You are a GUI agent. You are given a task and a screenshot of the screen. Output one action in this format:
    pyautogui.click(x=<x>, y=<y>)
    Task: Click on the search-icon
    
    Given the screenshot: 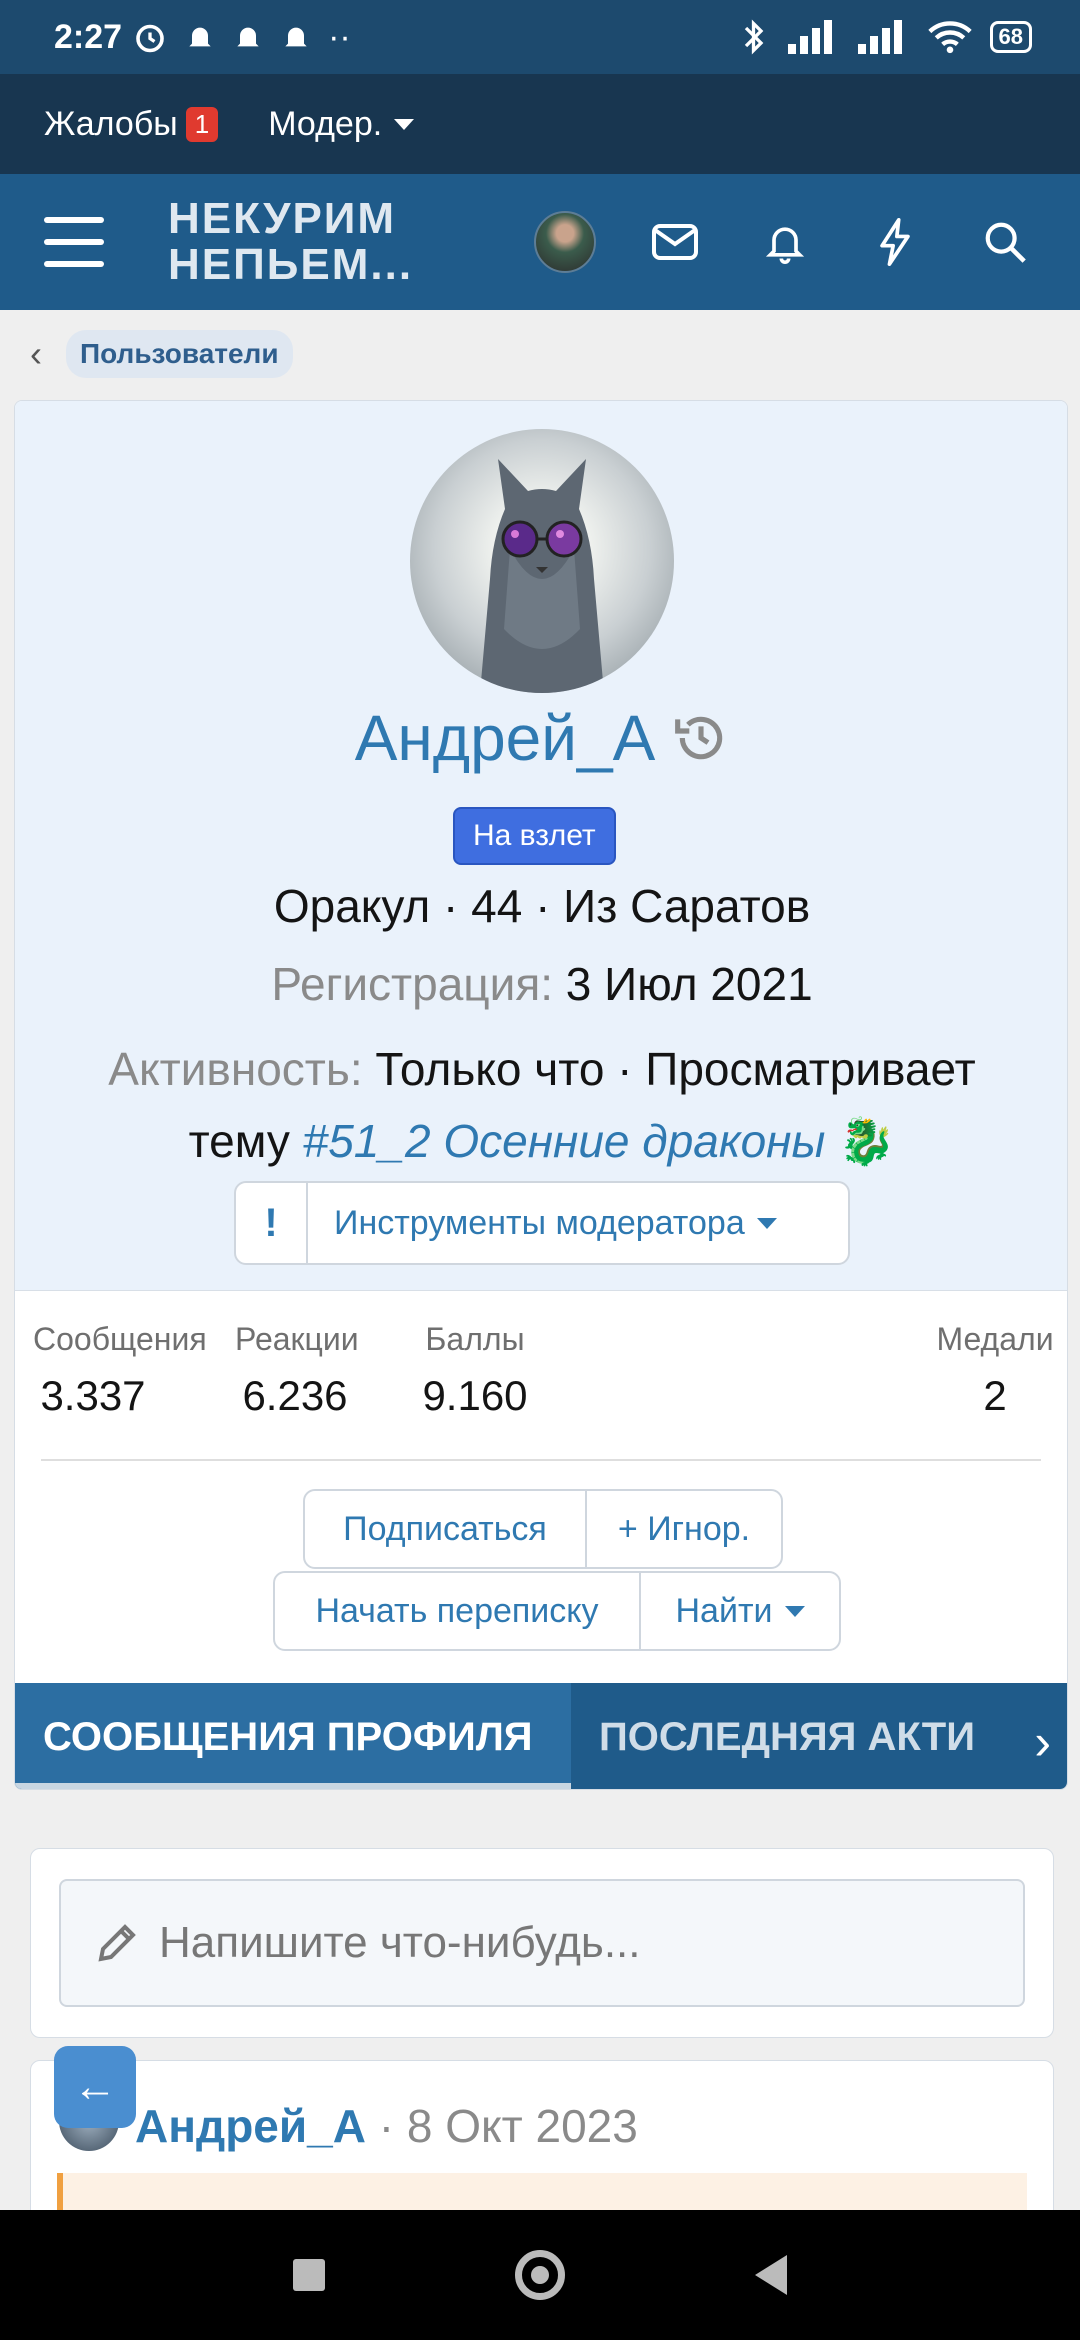 What is the action you would take?
    pyautogui.click(x=1005, y=242)
    